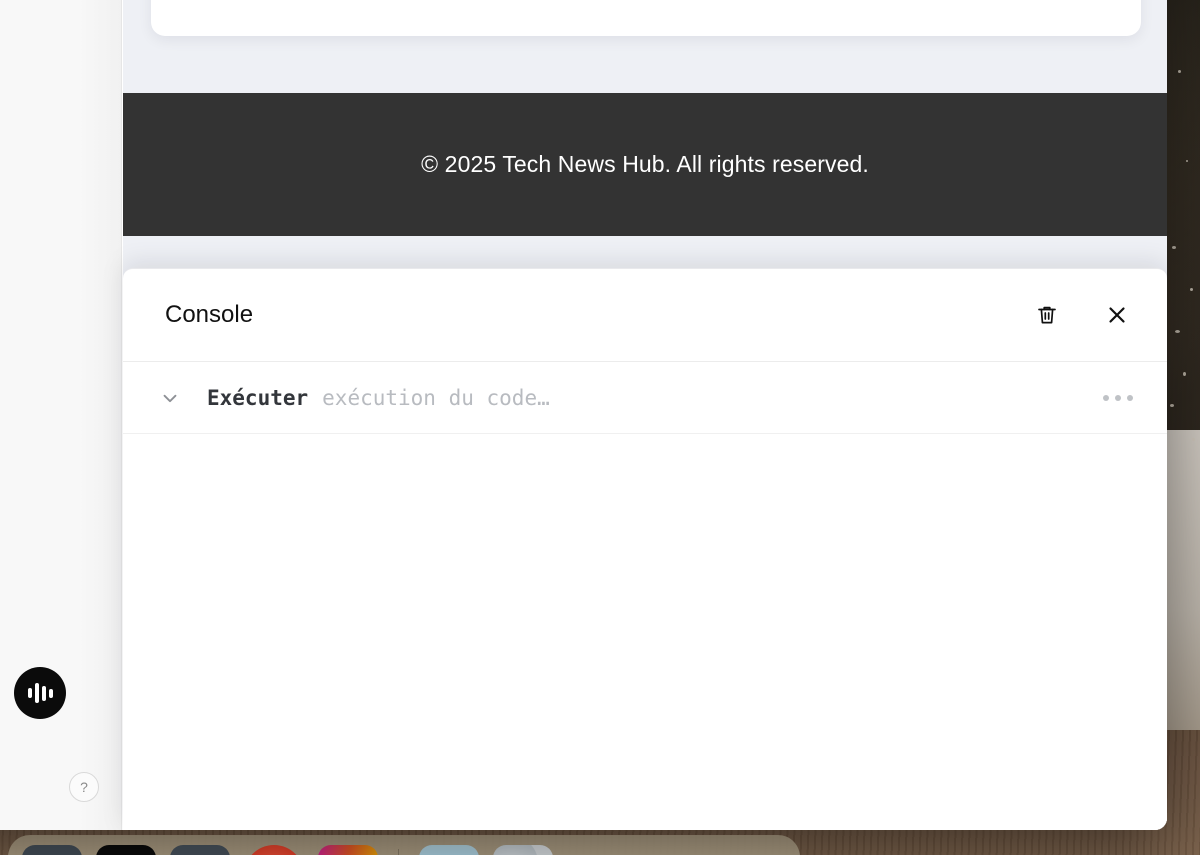 The width and height of the screenshot is (1200, 855). Describe the element at coordinates (348, 850) in the screenshot. I see `dock-icon-gradient-app` at that location.